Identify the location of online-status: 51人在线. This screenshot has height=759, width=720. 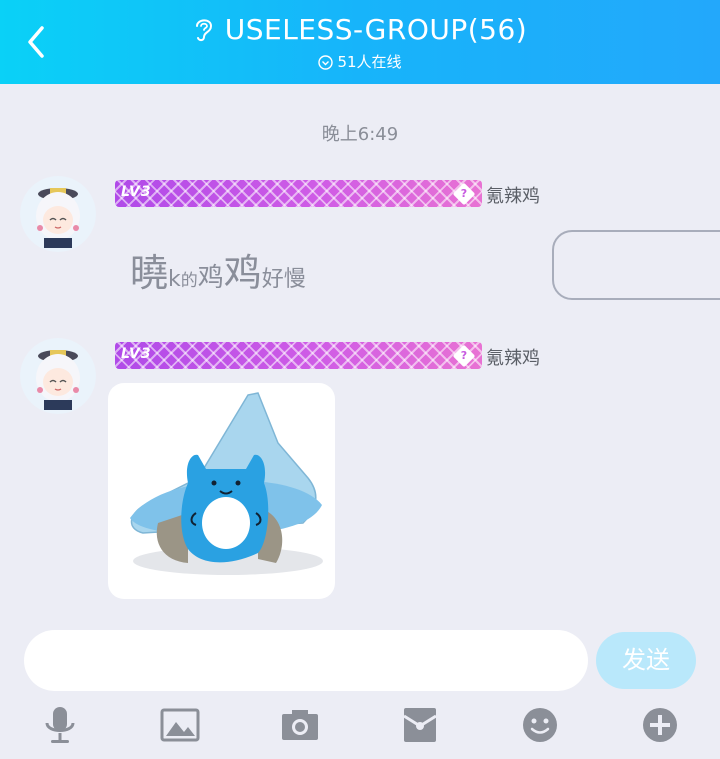
(360, 62).